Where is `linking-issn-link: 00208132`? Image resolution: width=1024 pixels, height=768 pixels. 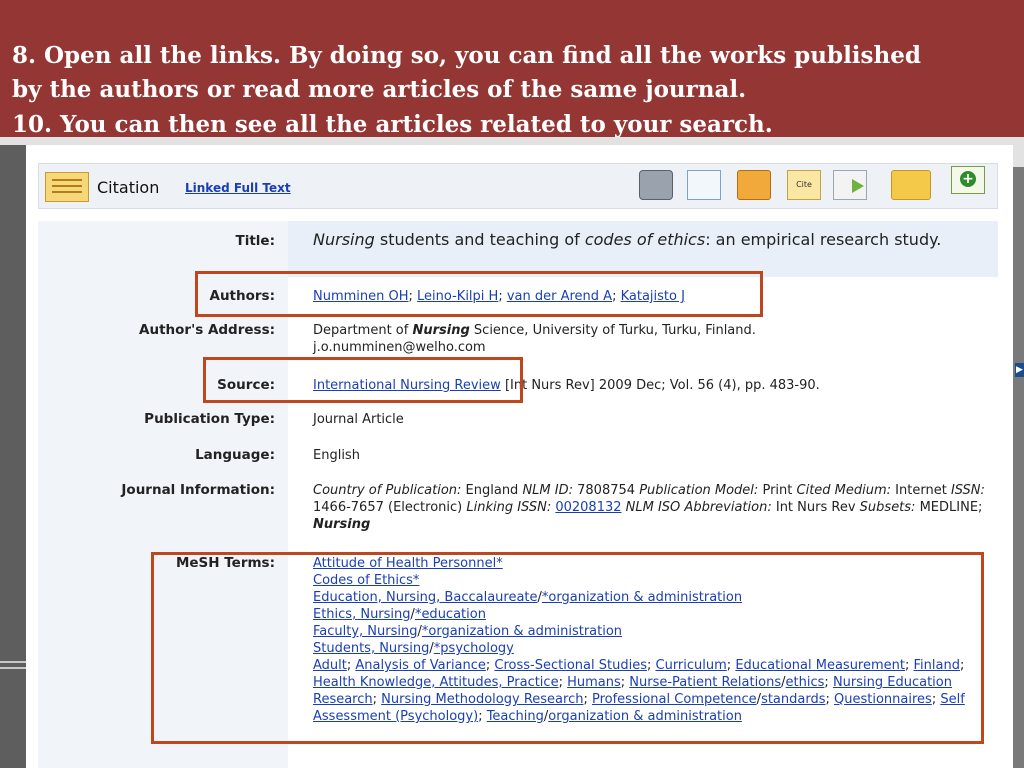 linking-issn-link: 00208132 is located at coordinates (588, 507).